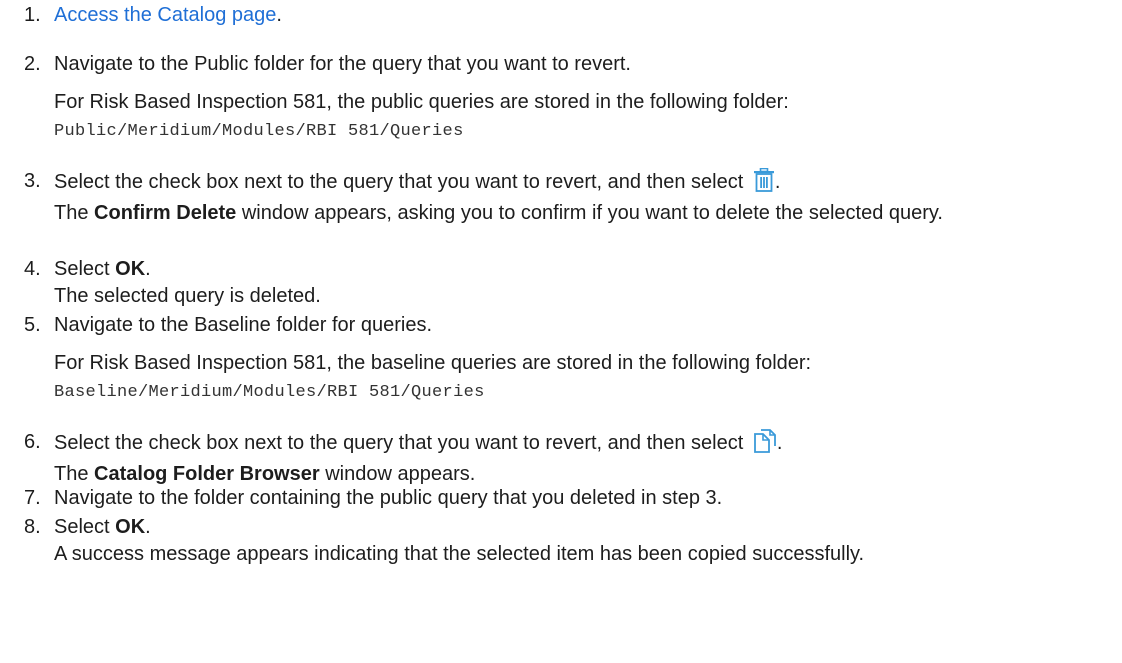 The image size is (1122, 663). What do you see at coordinates (32, 442) in the screenshot?
I see `step-number: 6.` at bounding box center [32, 442].